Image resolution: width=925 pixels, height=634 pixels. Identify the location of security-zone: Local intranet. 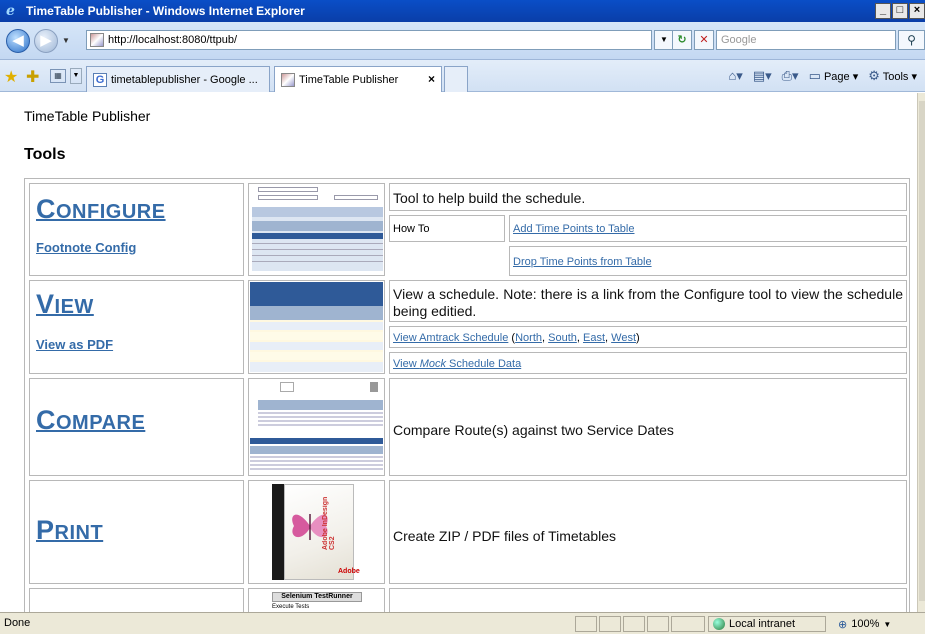
(767, 624).